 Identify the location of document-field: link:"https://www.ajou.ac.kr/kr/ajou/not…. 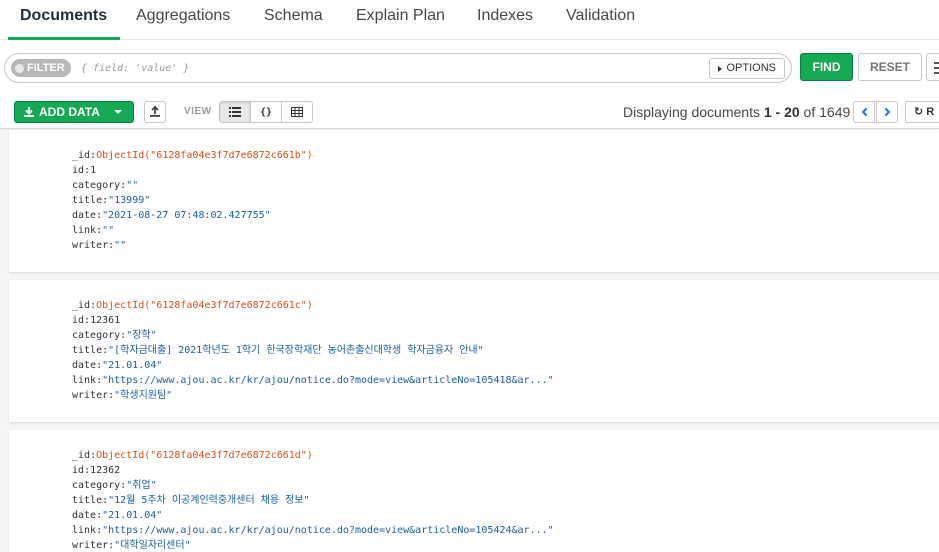
(313, 380).